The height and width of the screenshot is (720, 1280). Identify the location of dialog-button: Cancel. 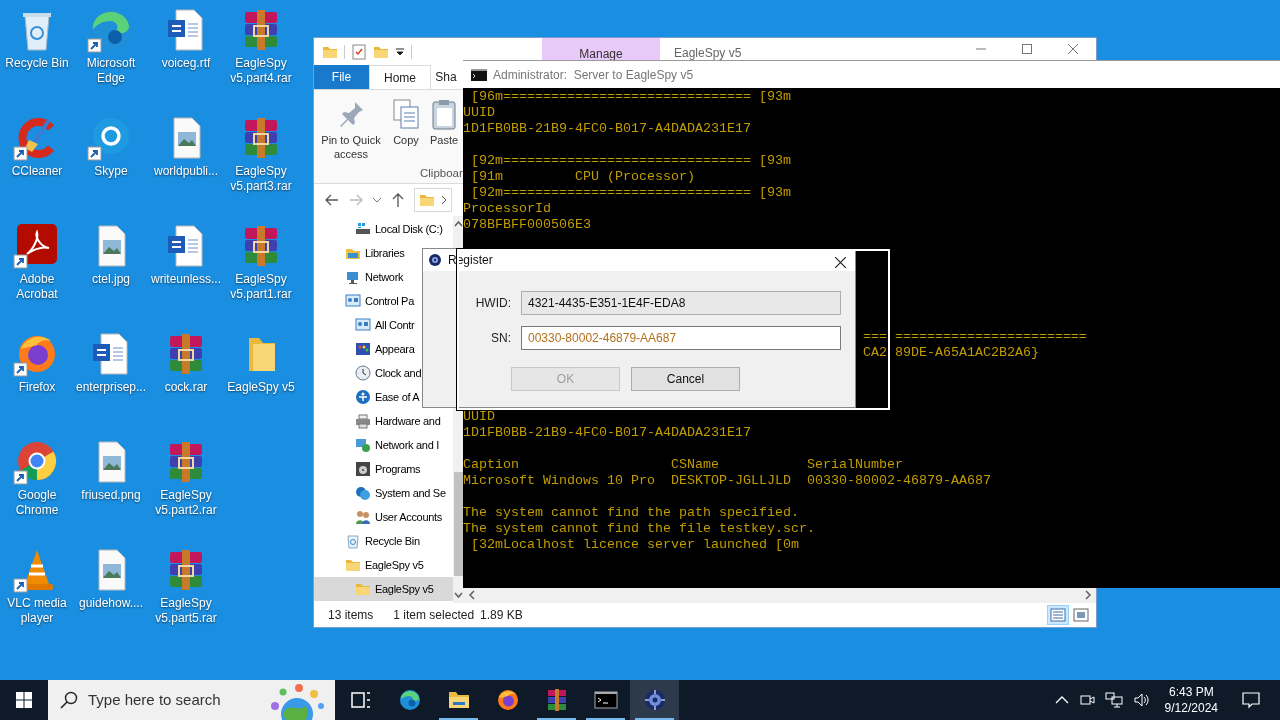
(685, 379).